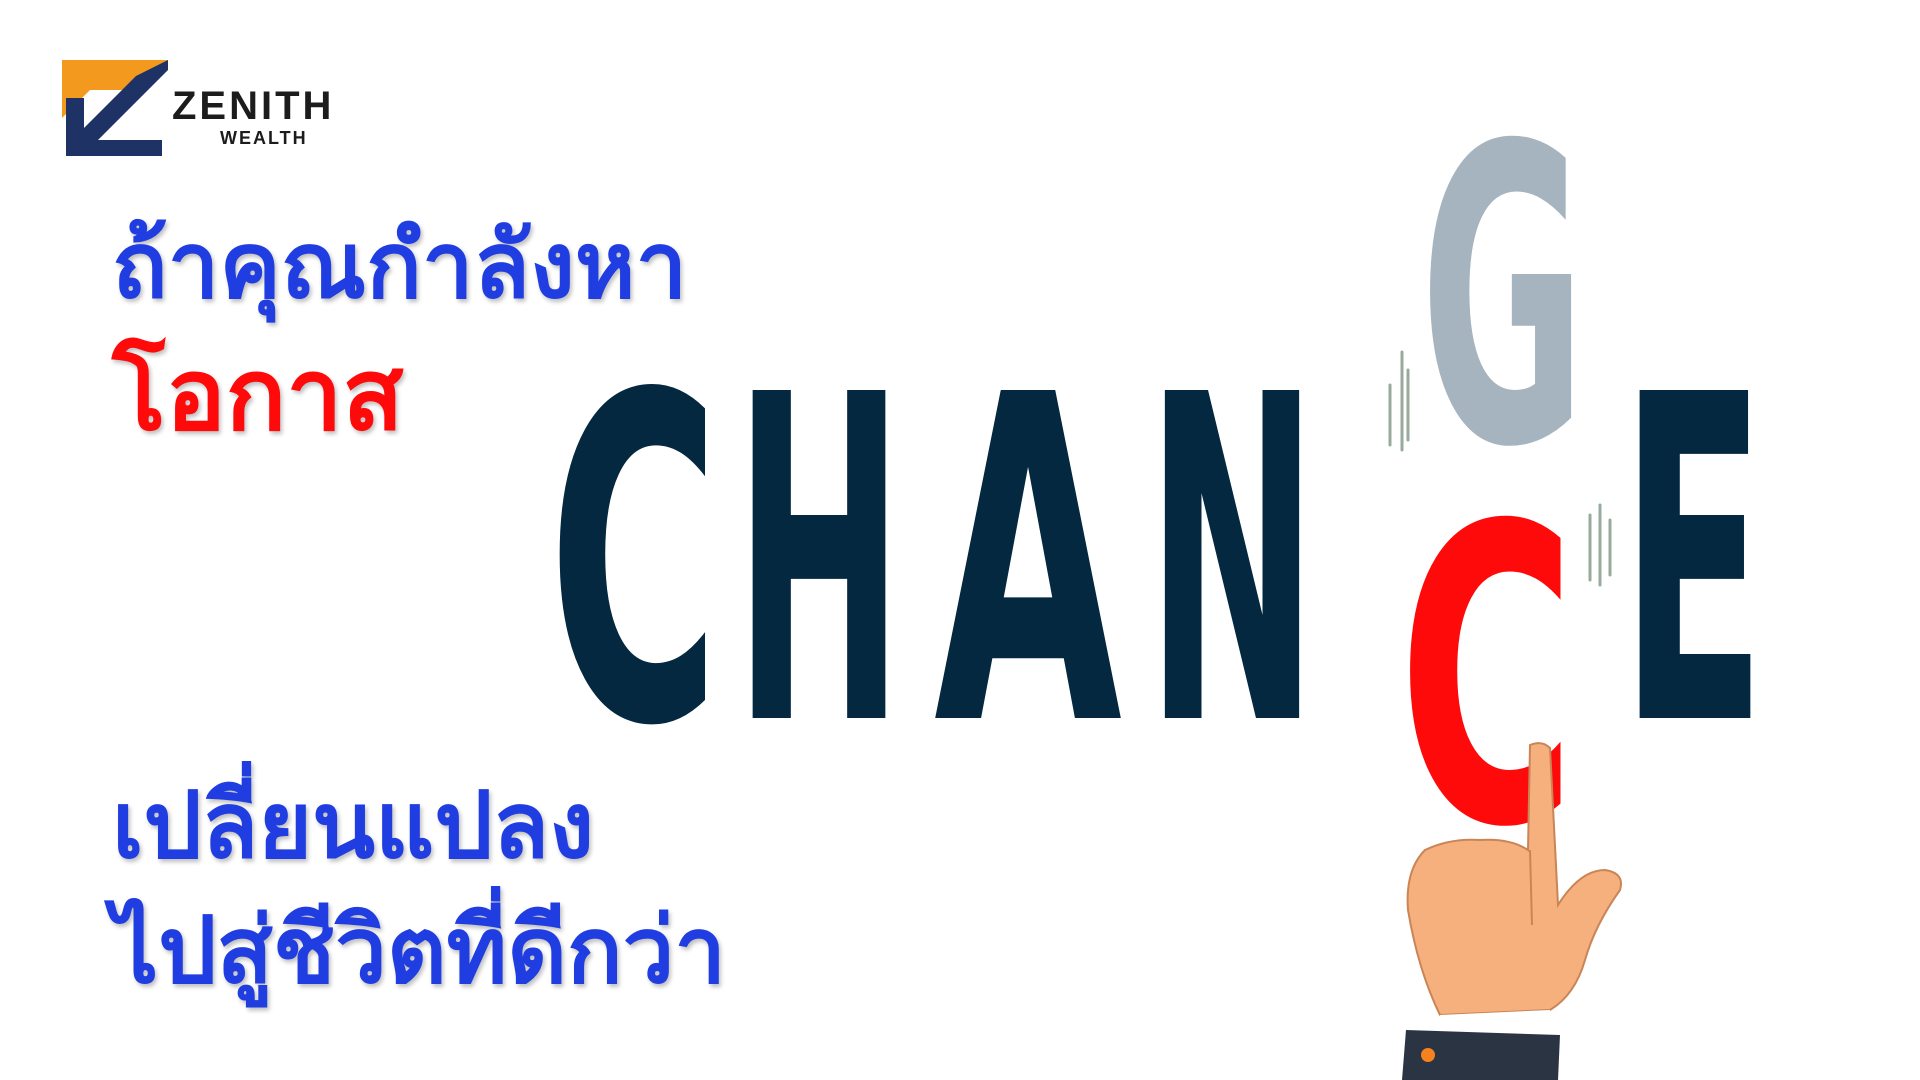 The image size is (1920, 1080). Describe the element at coordinates (1232, 563) in the screenshot. I see `letter-n: N` at that location.